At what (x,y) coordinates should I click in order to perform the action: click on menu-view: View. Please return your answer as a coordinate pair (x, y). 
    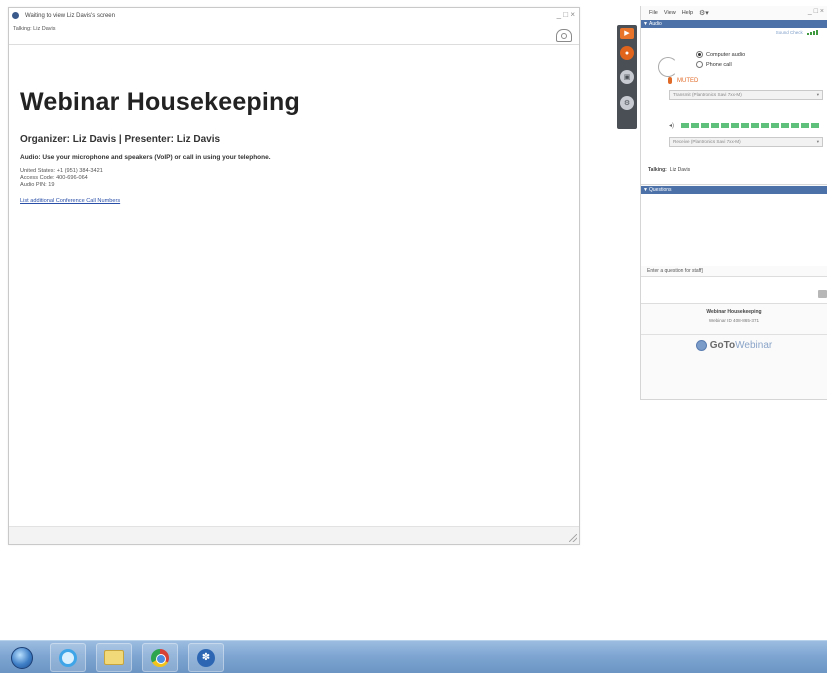
    Looking at the image, I should click on (670, 13).